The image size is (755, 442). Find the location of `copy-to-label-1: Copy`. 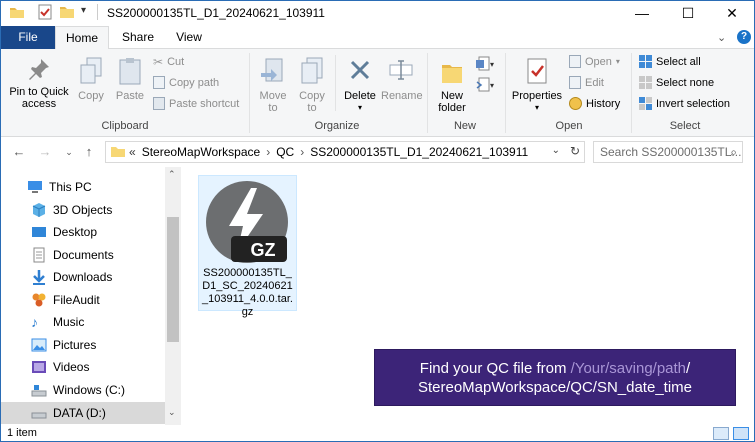

copy-to-label-1: Copy is located at coordinates (312, 96).